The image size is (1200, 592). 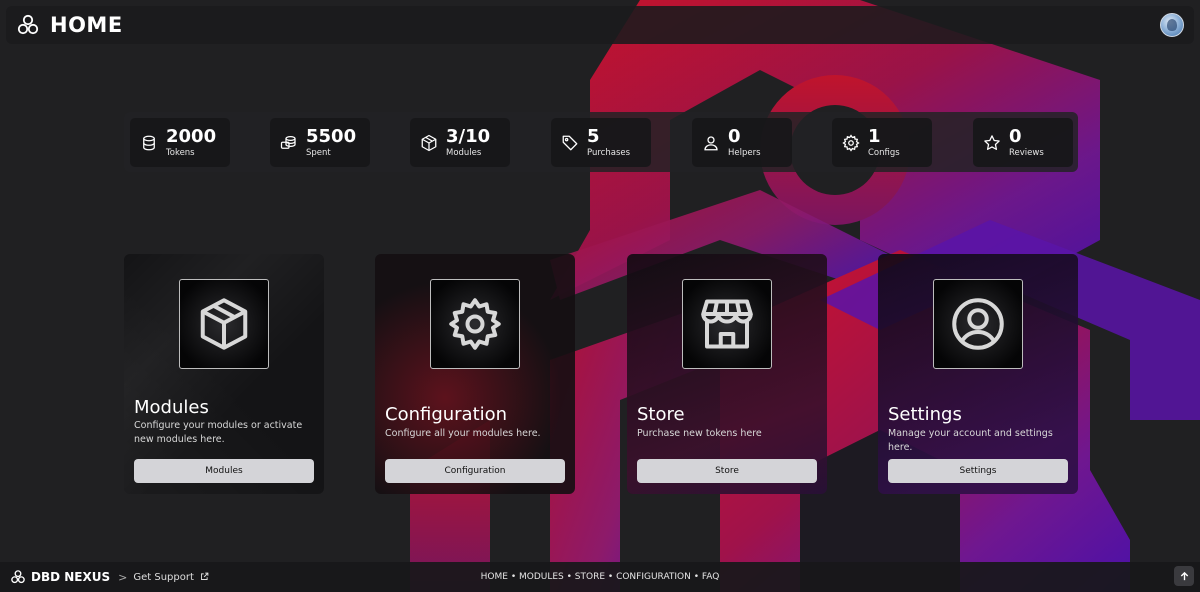 What do you see at coordinates (224, 471) in the screenshot?
I see `modules-button: Modules` at bounding box center [224, 471].